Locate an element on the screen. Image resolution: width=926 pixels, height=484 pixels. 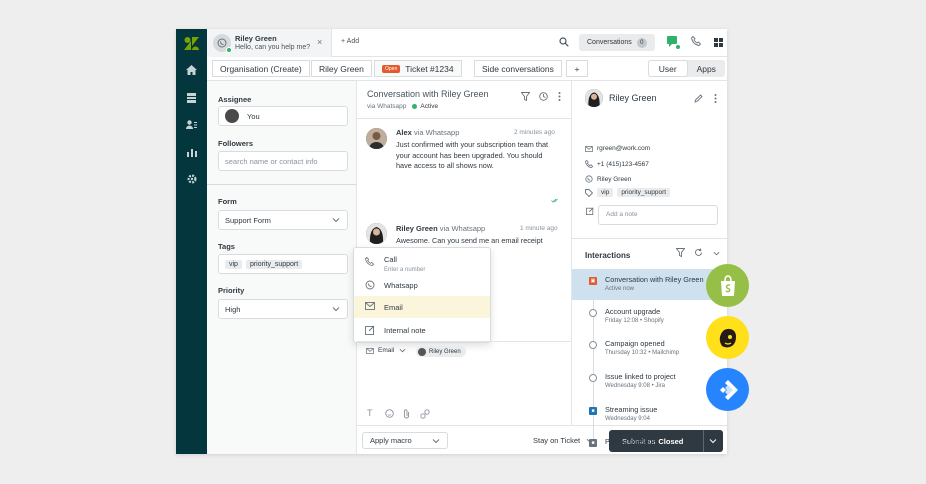
views-nav is located at coordinates (191, 98).